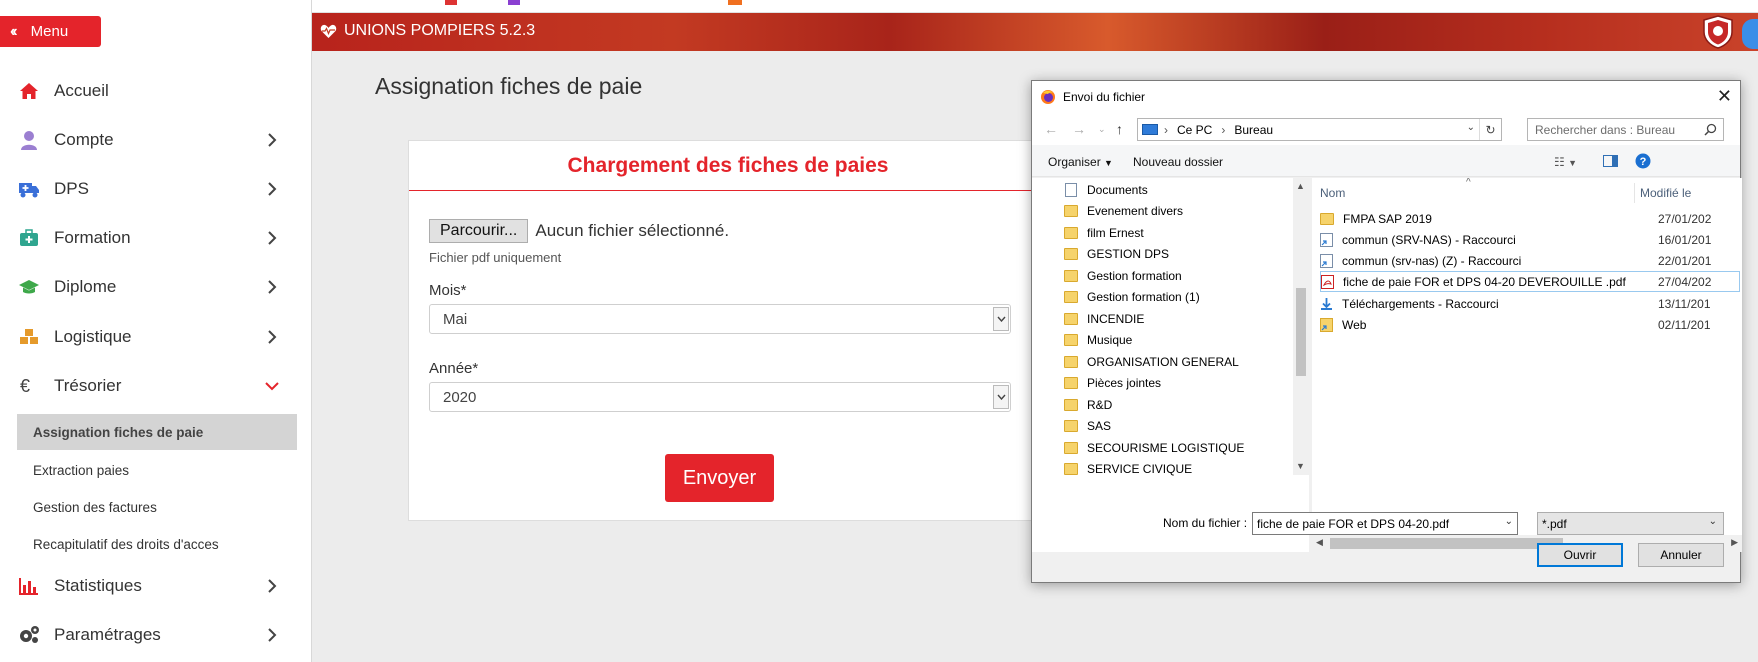 The height and width of the screenshot is (662, 1758). I want to click on graduation-cap-icon, so click(29, 287).